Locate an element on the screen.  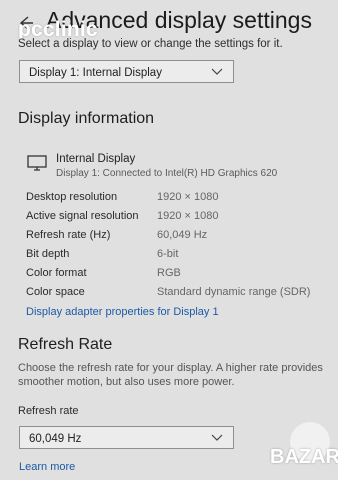
bazar-watermark: BAZAR is located at coordinates (304, 457).